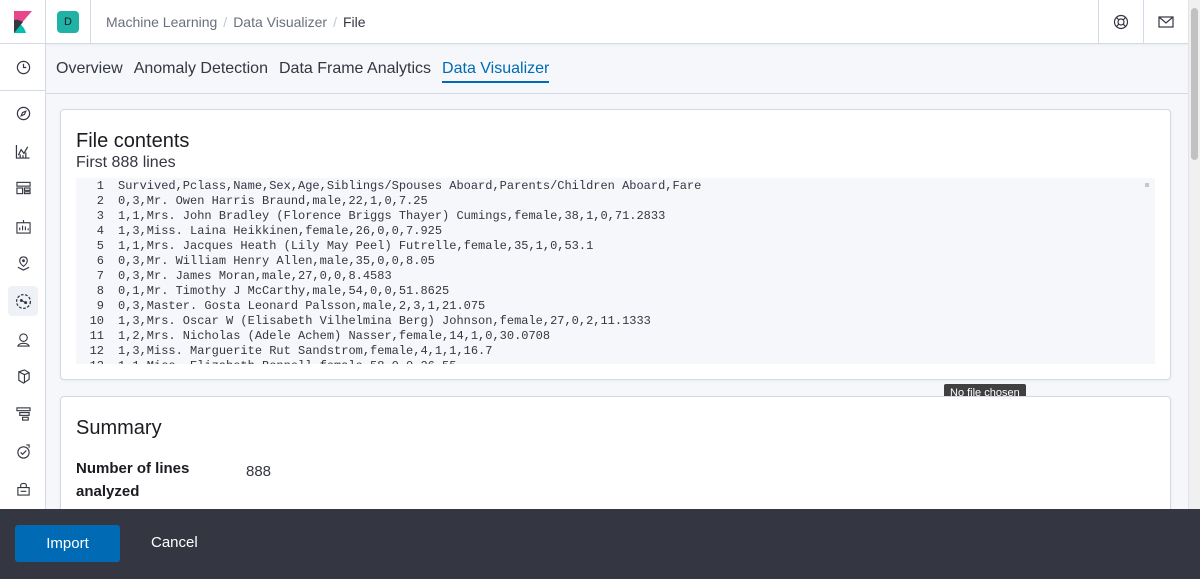 The width and height of the screenshot is (1200, 579). I want to click on apm-icon, so click(23, 413).